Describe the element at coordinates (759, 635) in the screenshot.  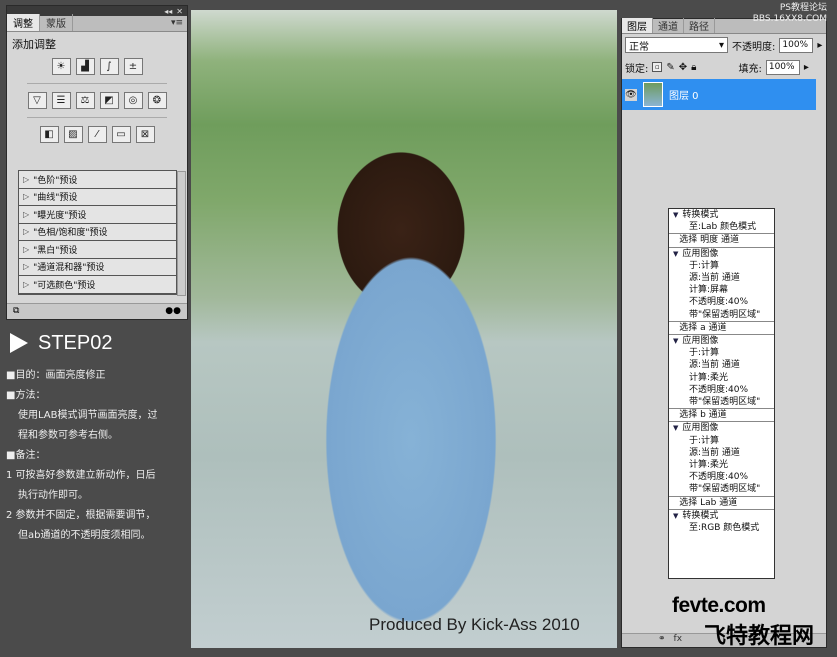
I see `brand-logo-subtext: 飞特教程网` at that location.